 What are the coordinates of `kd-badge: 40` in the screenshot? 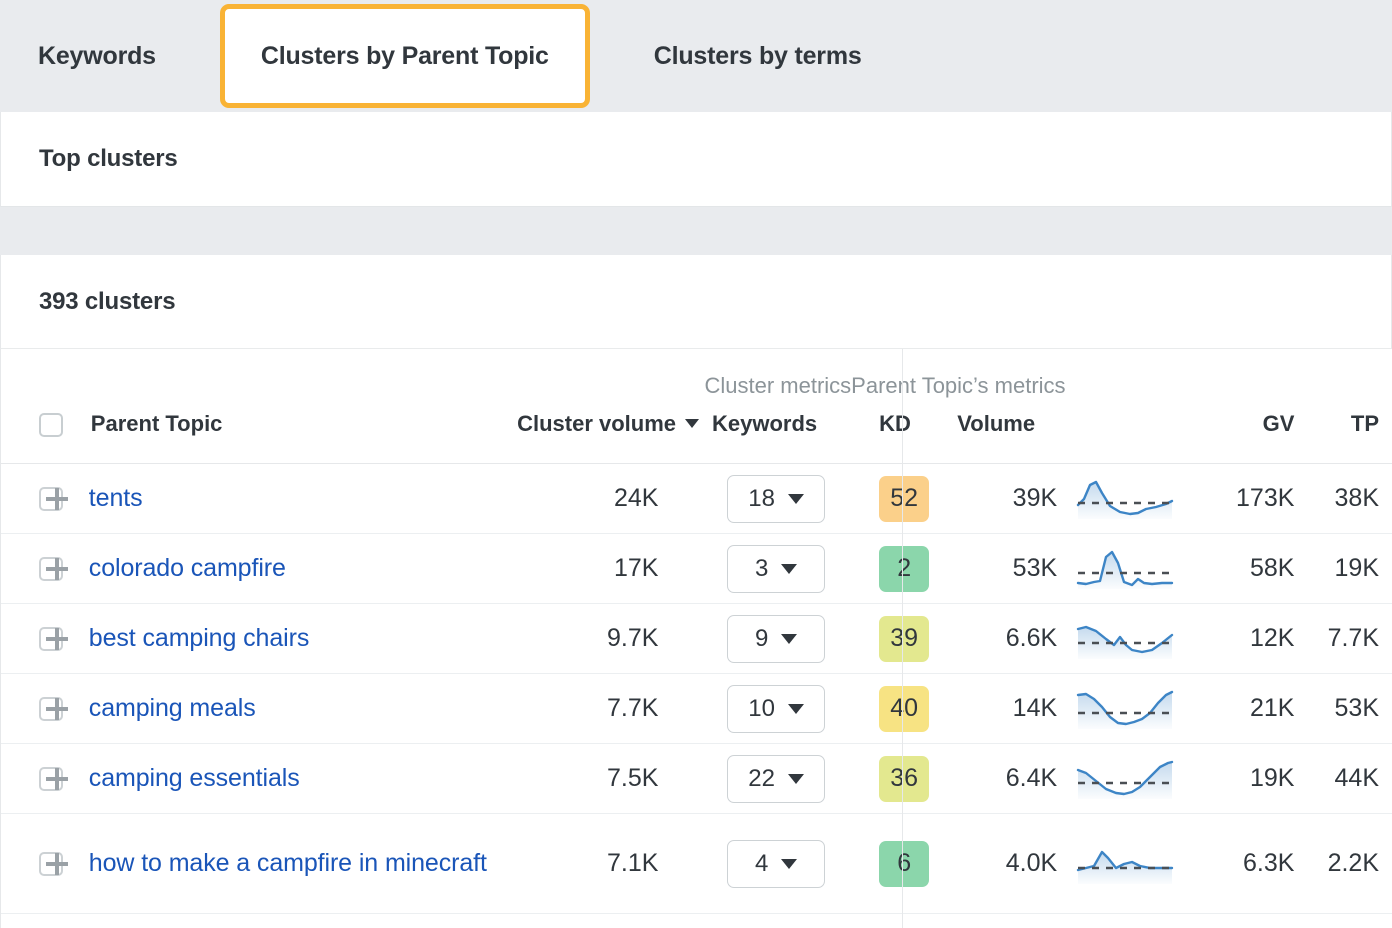 It's located at (904, 708).